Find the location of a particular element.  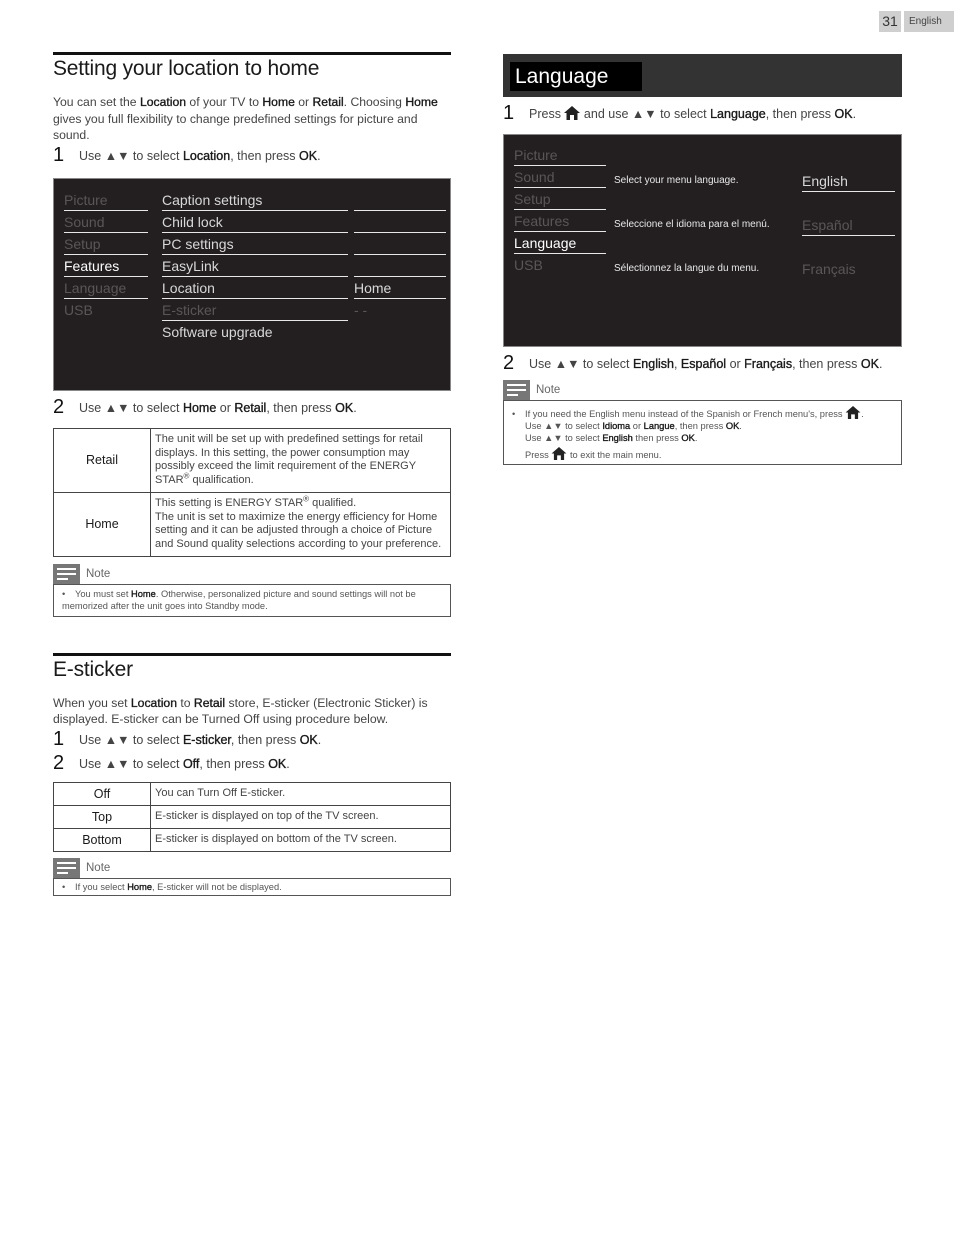

option-key: Bottom is located at coordinates (102, 839).